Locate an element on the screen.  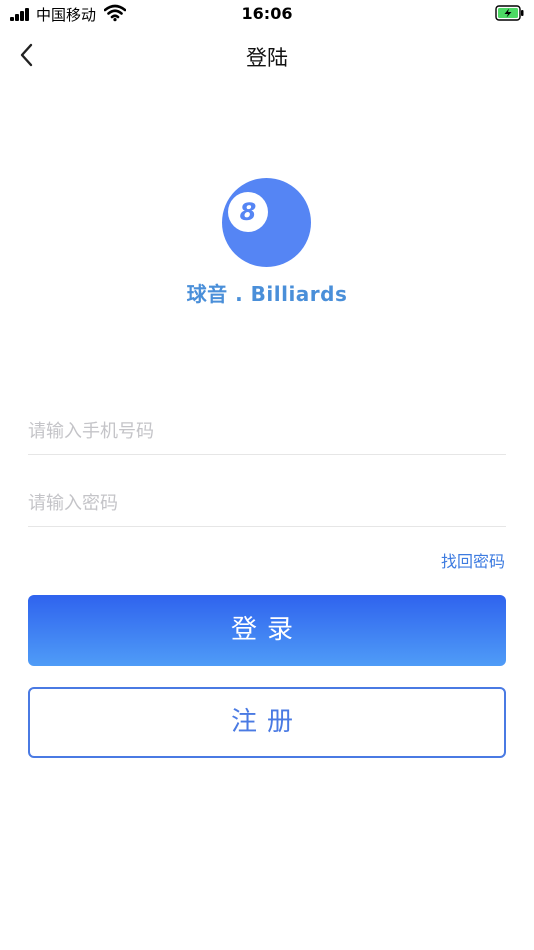
register-button: 注册 is located at coordinates (267, 722).